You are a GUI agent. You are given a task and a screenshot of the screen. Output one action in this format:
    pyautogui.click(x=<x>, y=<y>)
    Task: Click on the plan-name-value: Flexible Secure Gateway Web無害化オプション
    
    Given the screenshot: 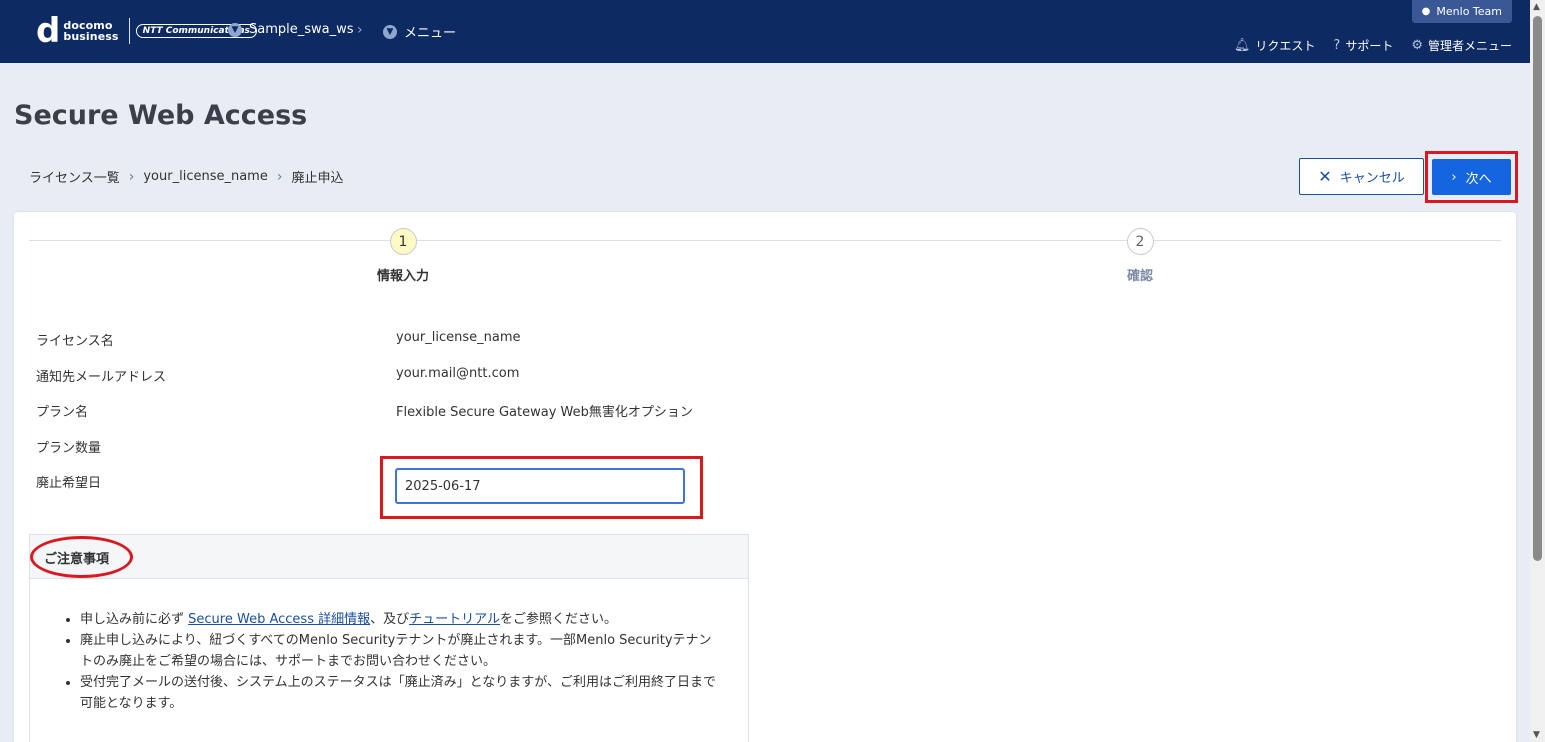 What is the action you would take?
    pyautogui.click(x=544, y=412)
    